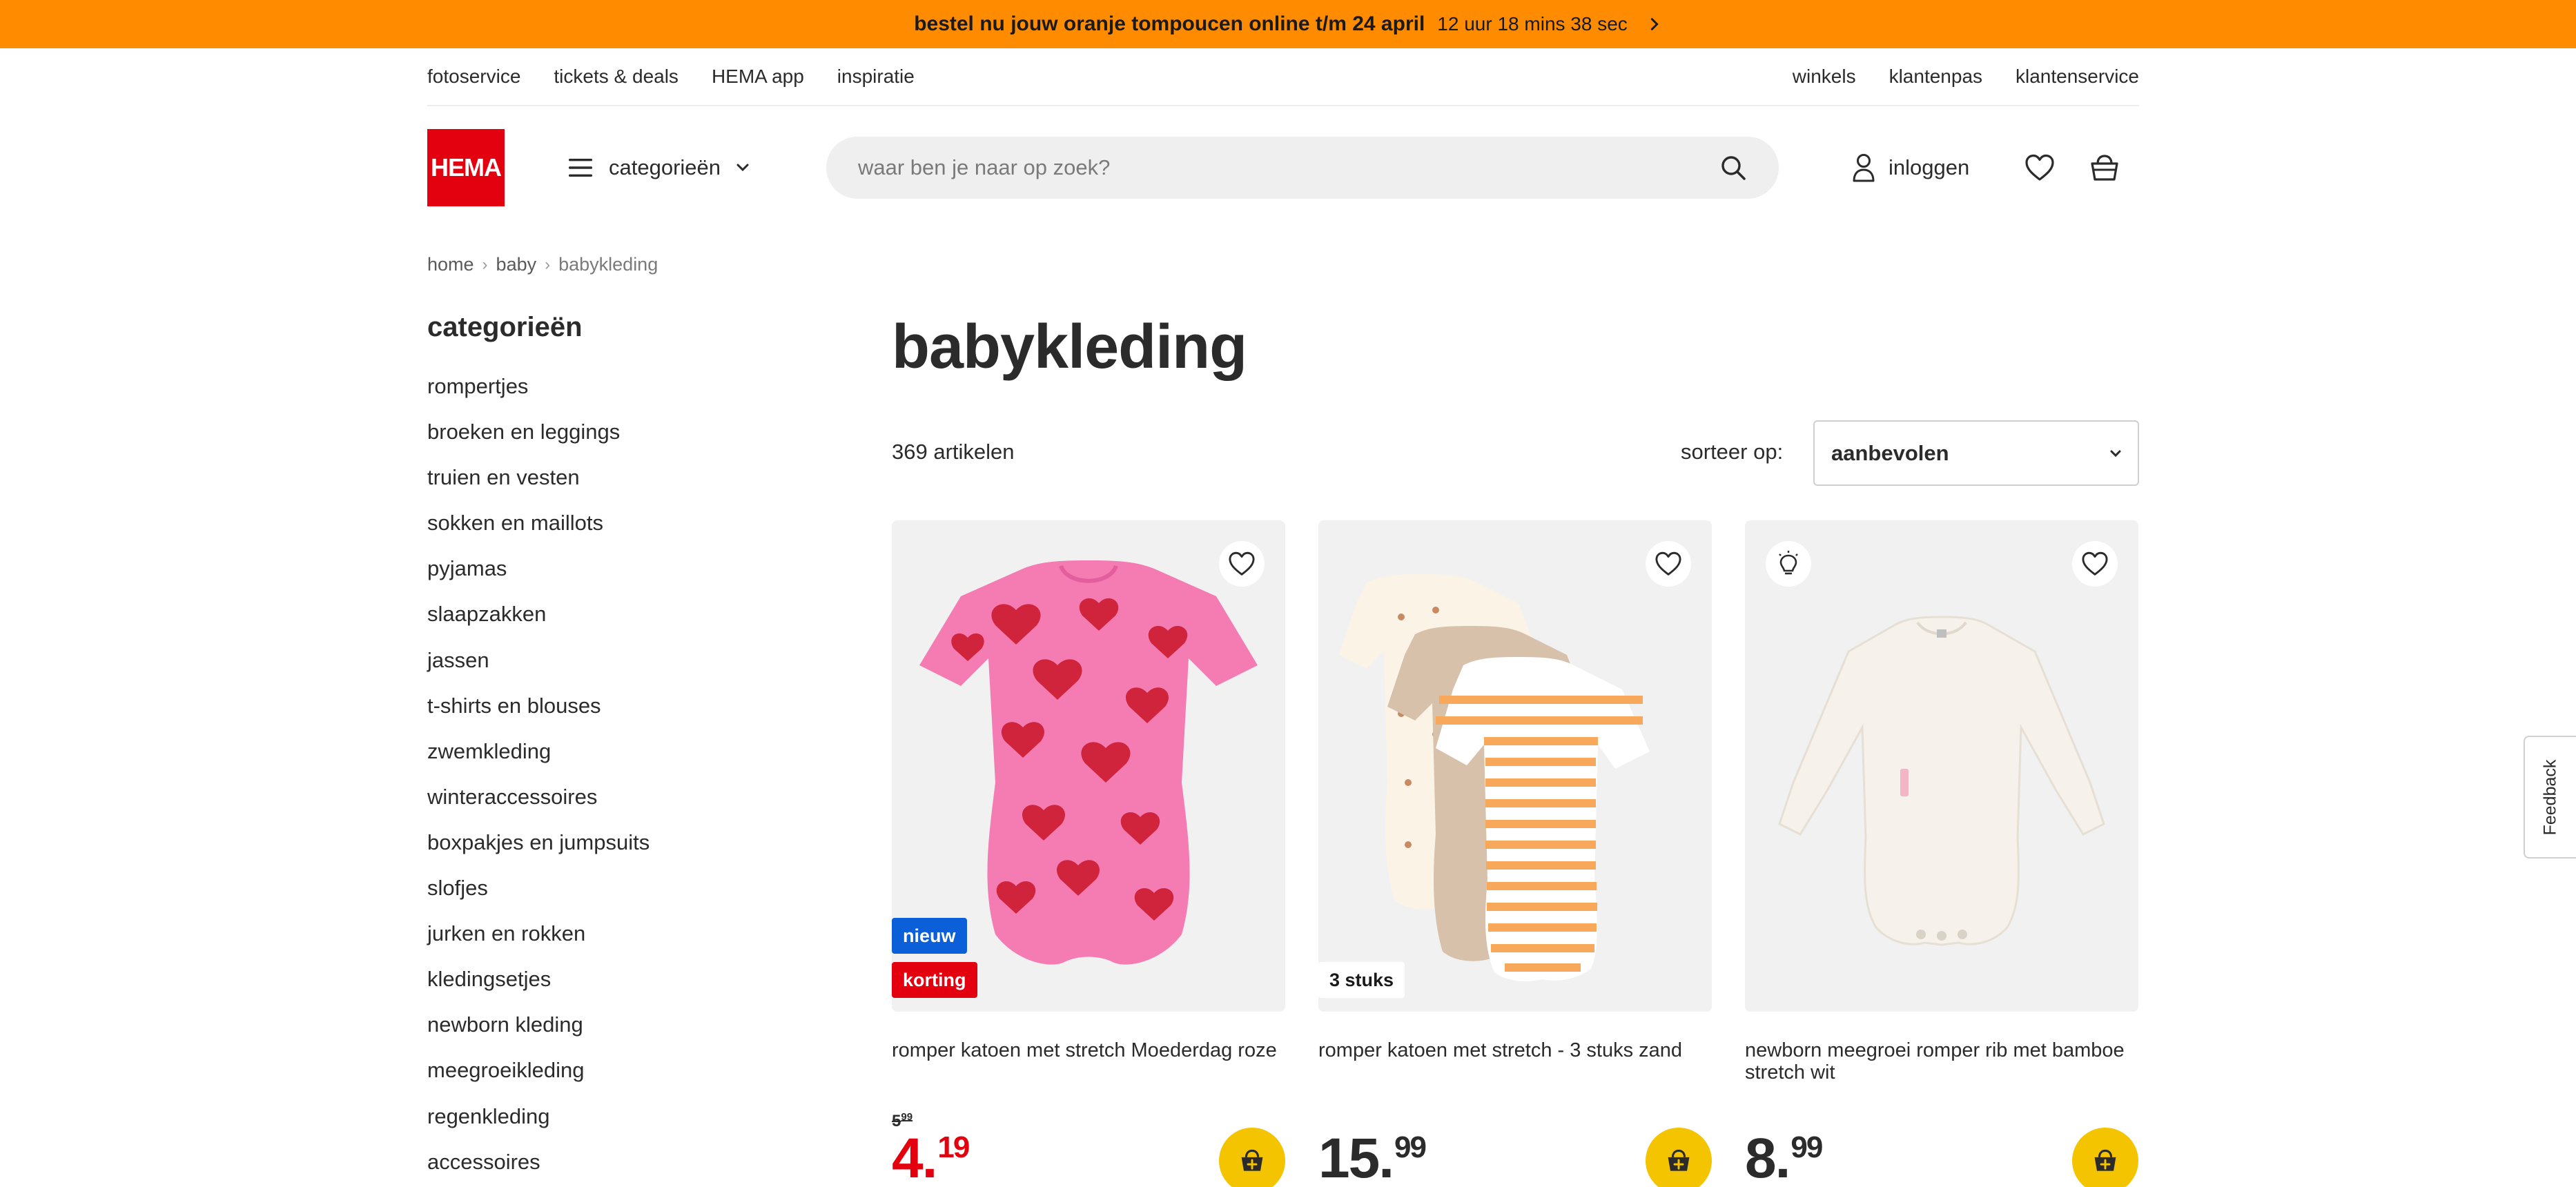 This screenshot has width=2576, height=1187. Describe the element at coordinates (538, 532) in the screenshot. I see `sidebar-item-sokken-en-maillots: sokken en maillots` at that location.